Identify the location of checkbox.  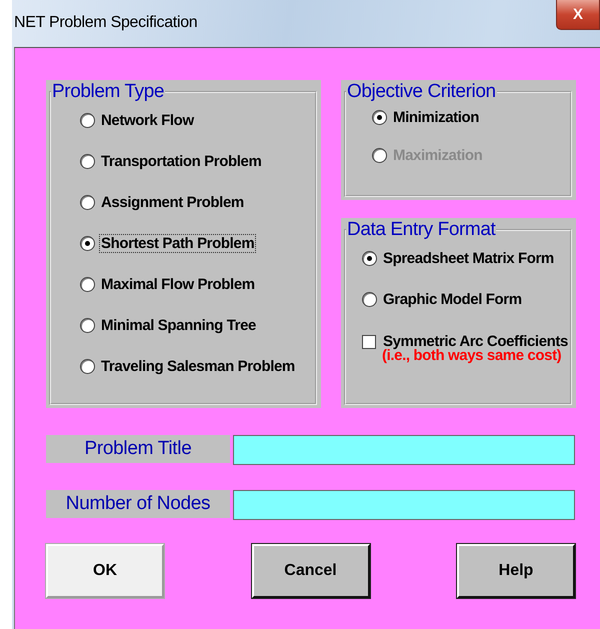
(369, 341).